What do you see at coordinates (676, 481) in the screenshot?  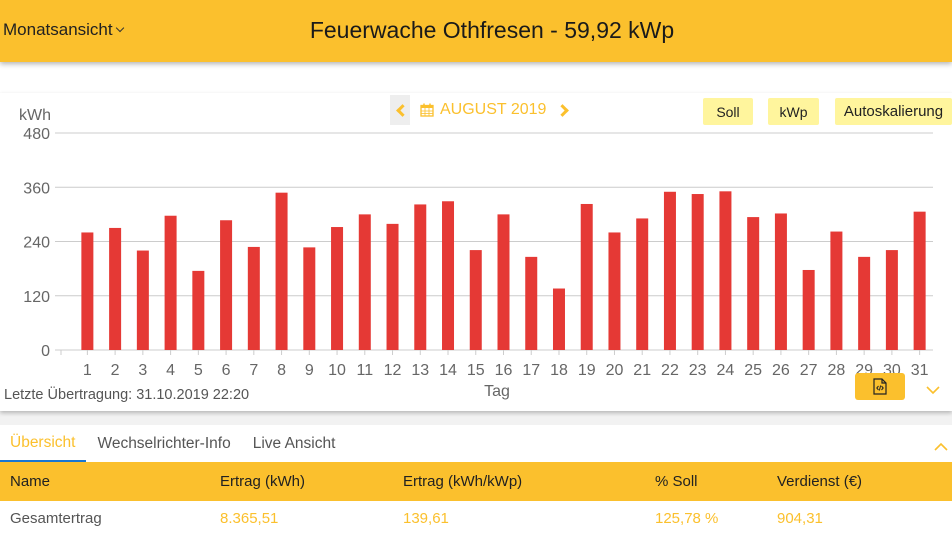 I see `column-header-percent-target: % Soll` at bounding box center [676, 481].